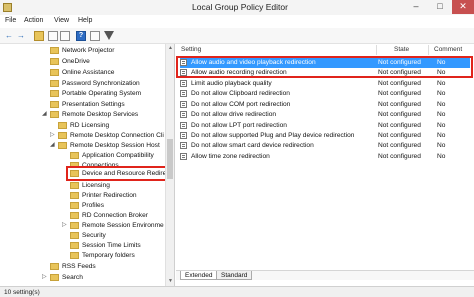  What do you see at coordinates (463, 7) in the screenshot?
I see `close-button: ✕` at bounding box center [463, 7].